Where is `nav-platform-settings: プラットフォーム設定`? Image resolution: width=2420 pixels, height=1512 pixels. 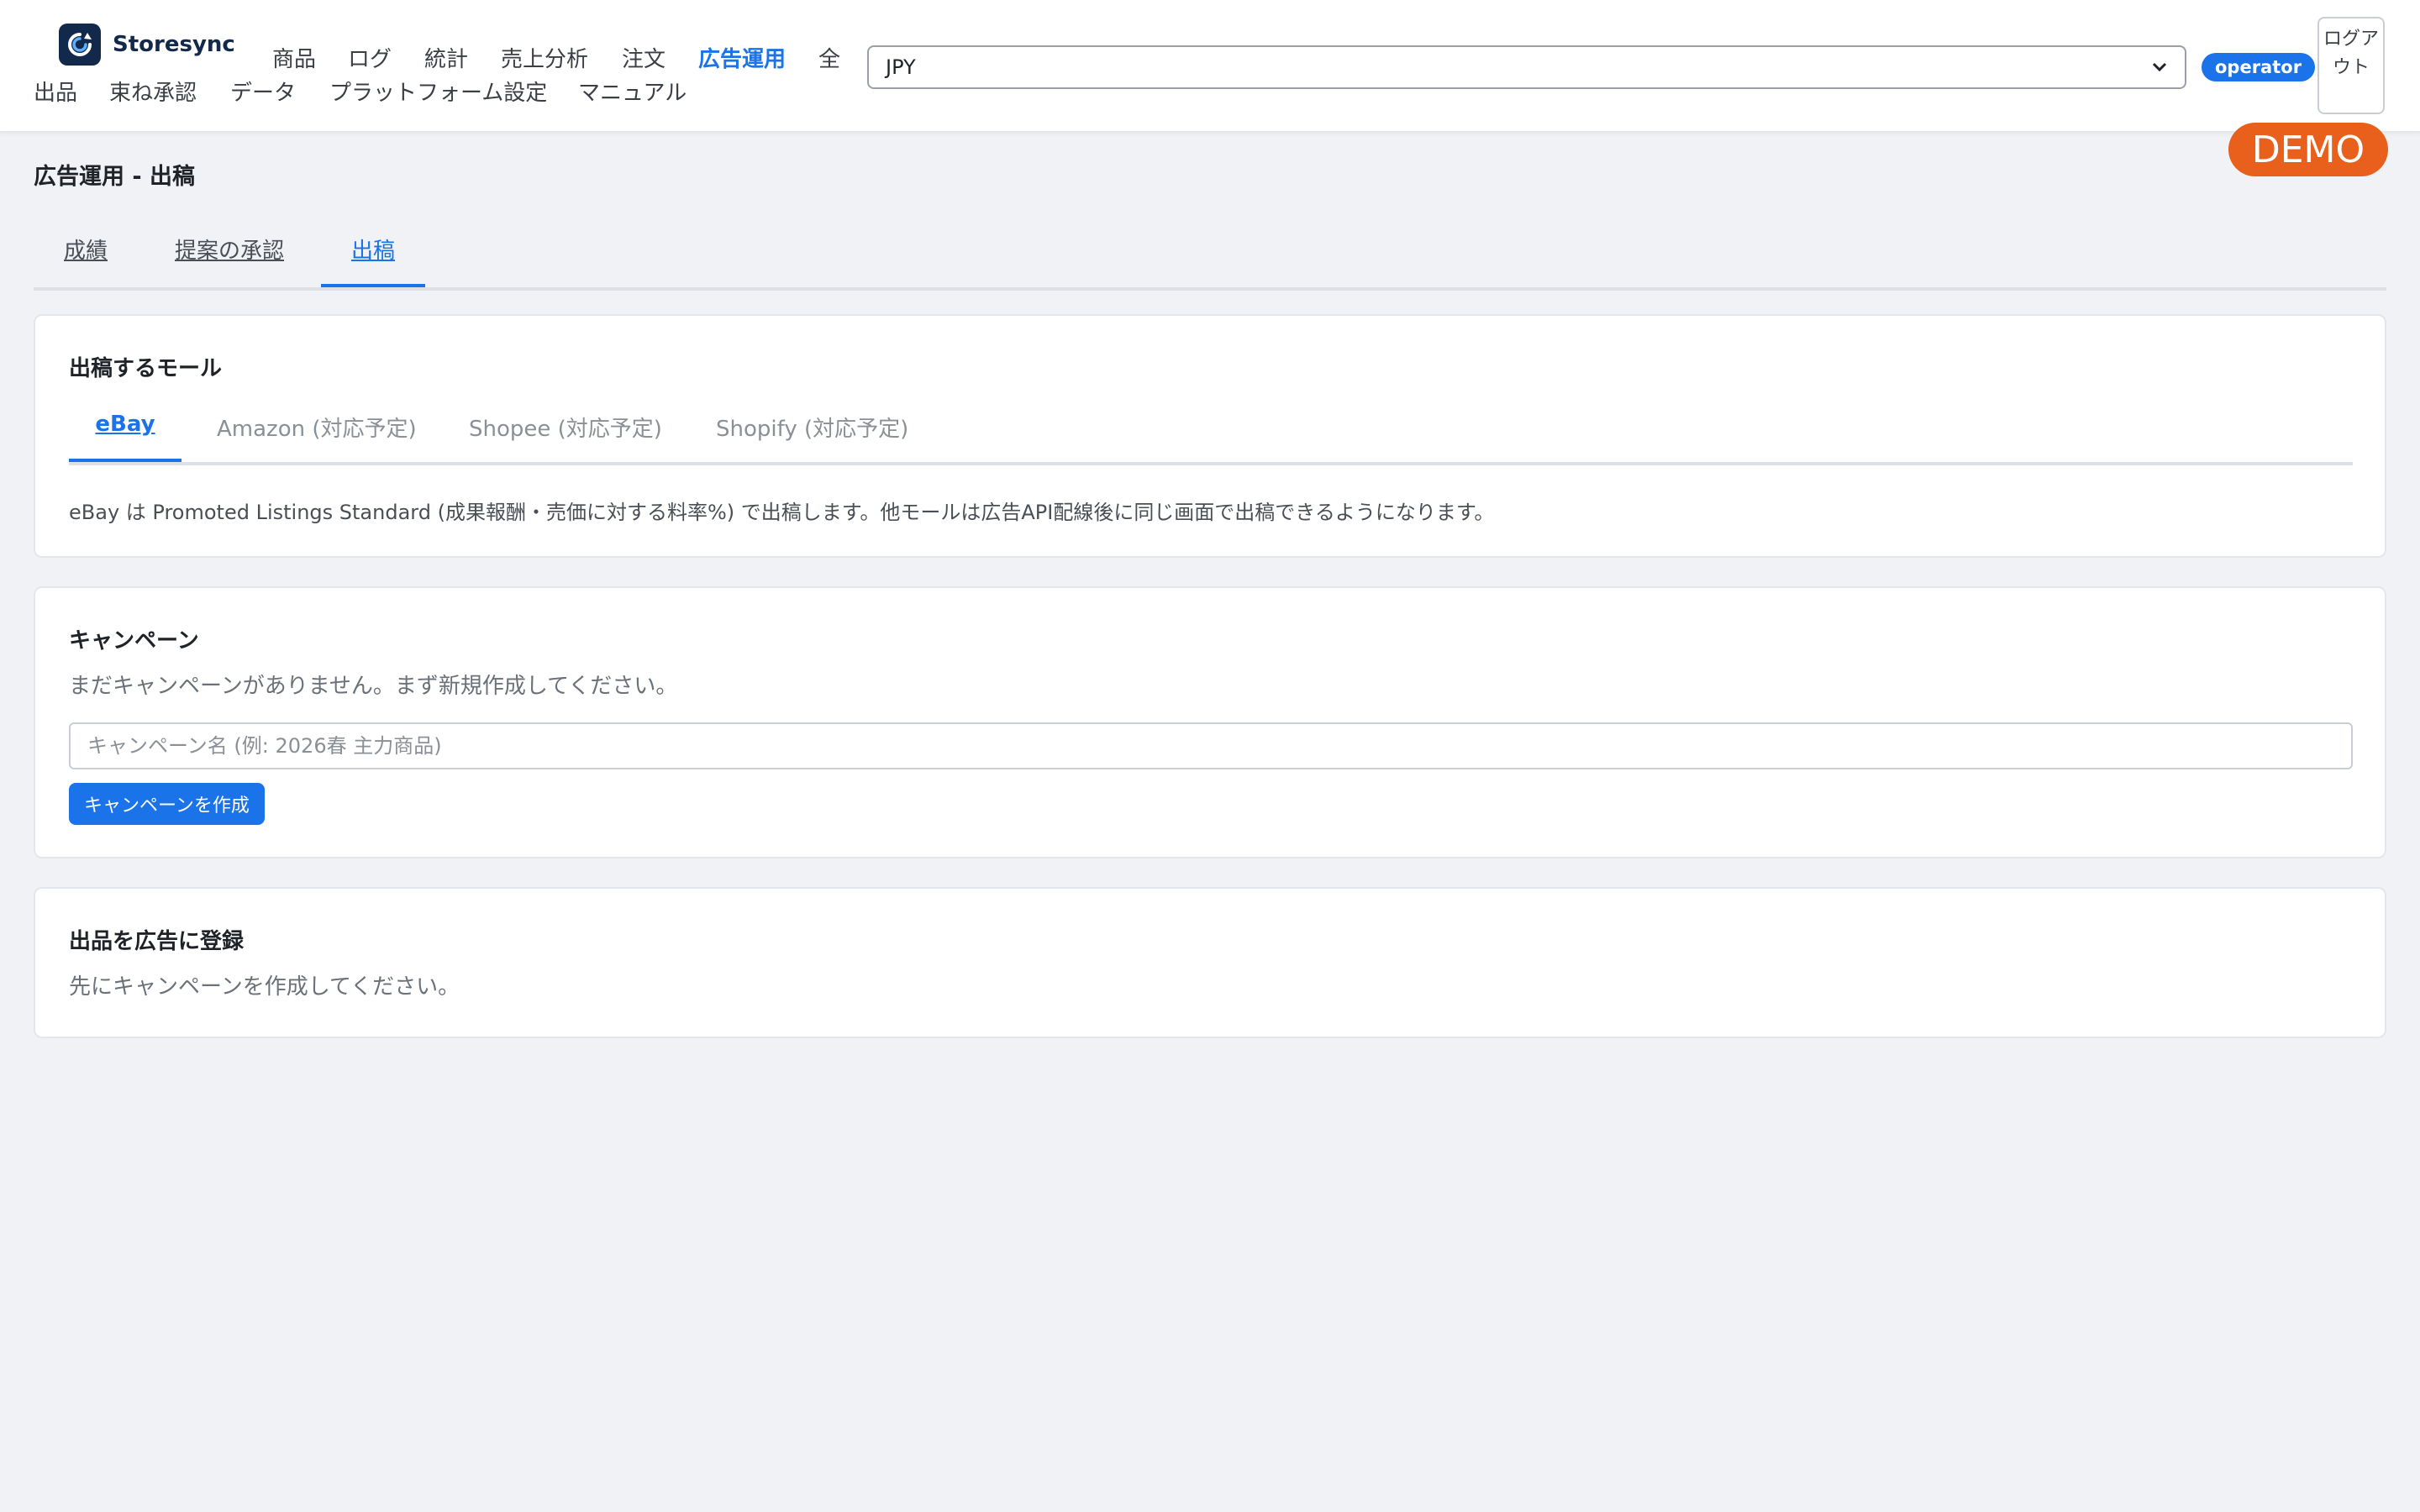 nav-platform-settings: プラットフォーム設定 is located at coordinates (438, 91).